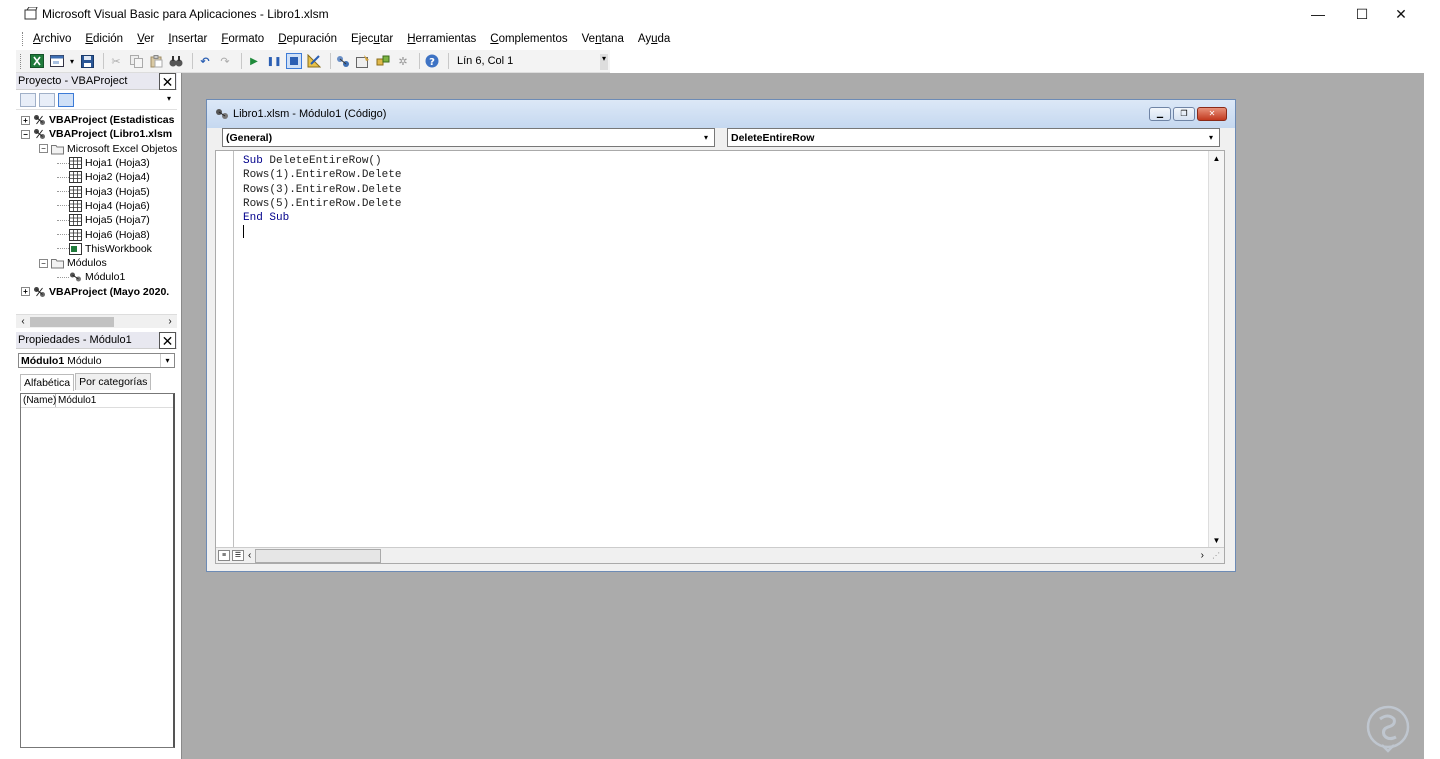 The image size is (1440, 759). I want to click on object-type: Módulo, so click(84, 360).